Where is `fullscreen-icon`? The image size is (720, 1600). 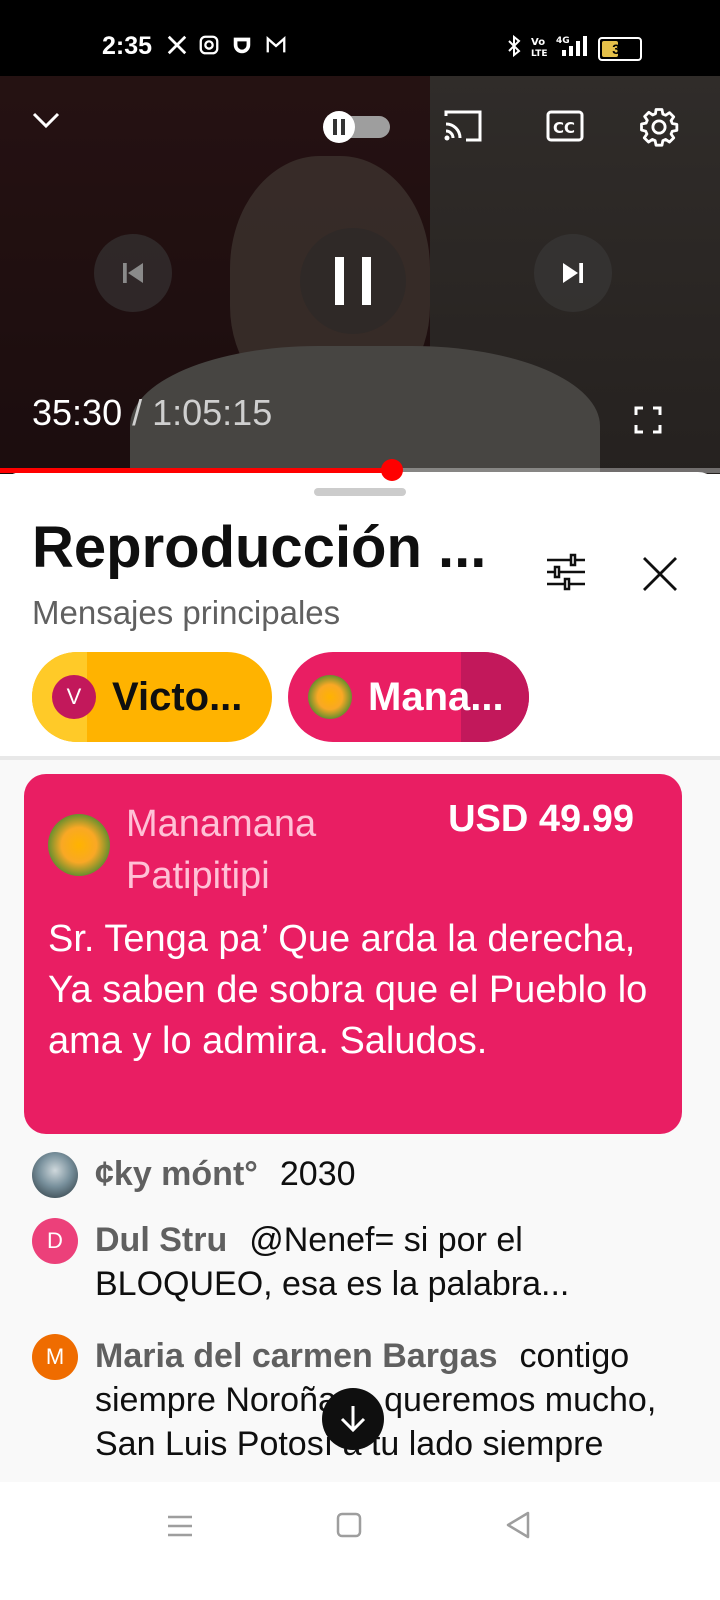 fullscreen-icon is located at coordinates (648, 420).